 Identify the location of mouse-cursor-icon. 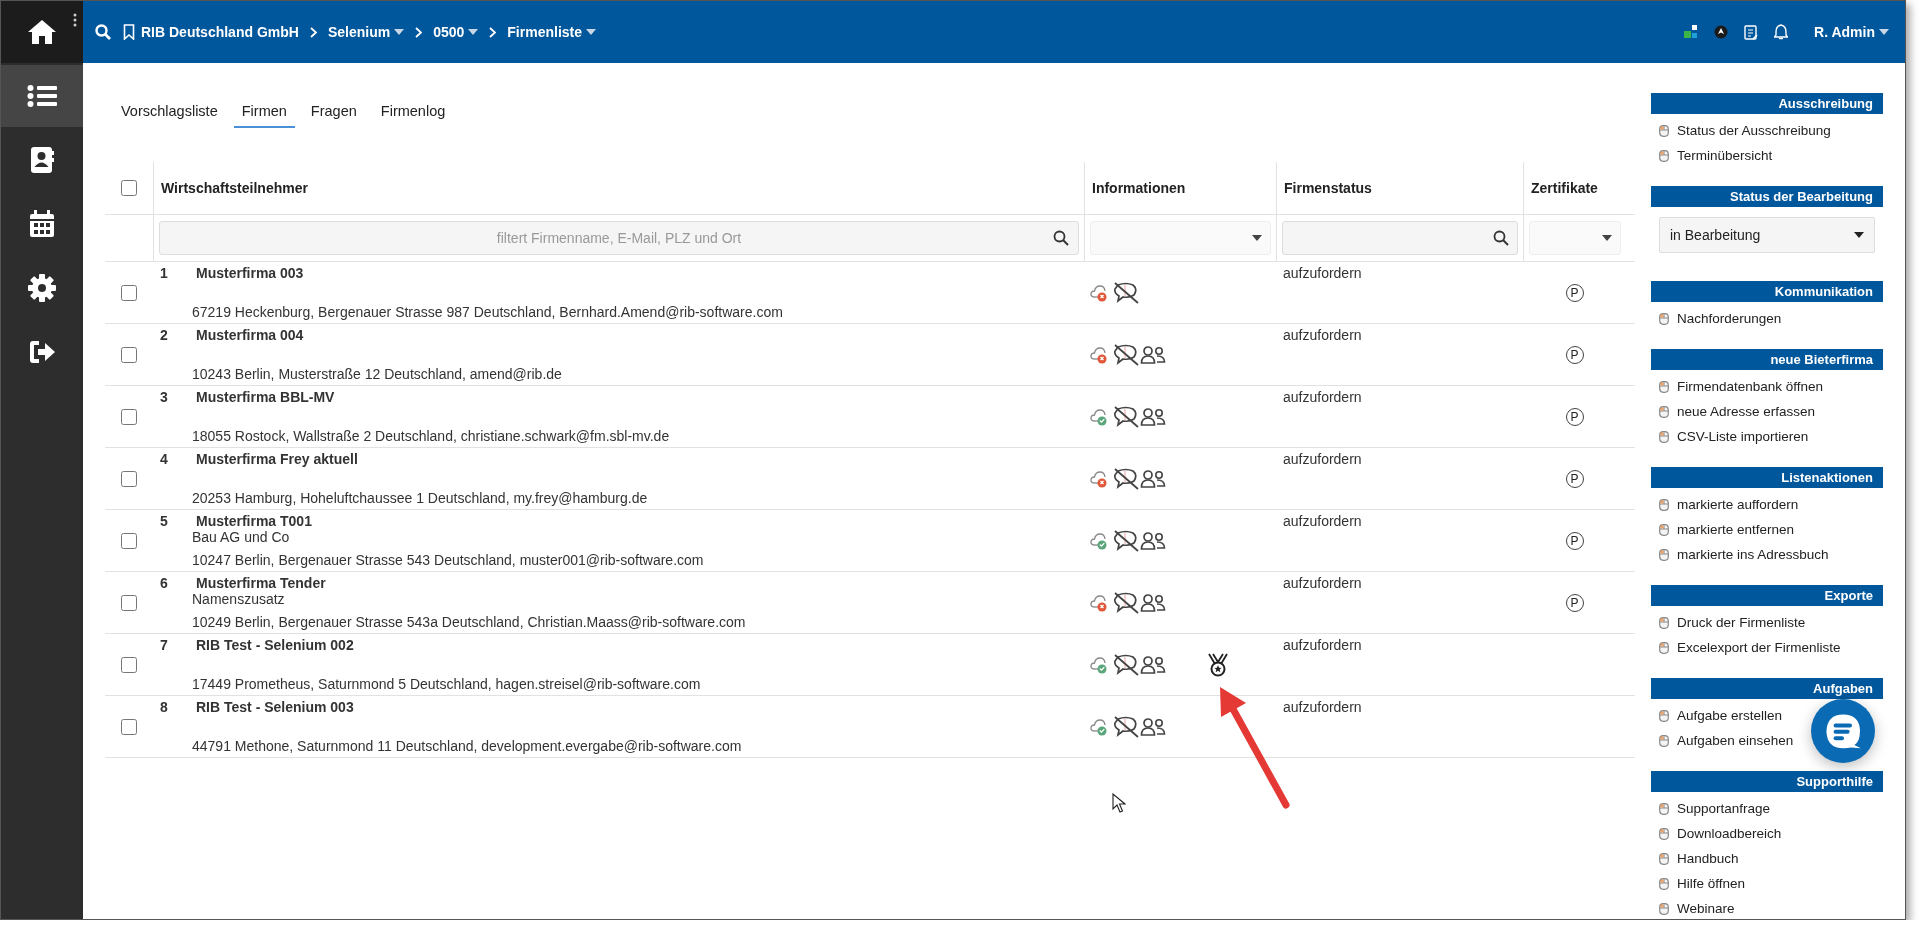
(1119, 803).